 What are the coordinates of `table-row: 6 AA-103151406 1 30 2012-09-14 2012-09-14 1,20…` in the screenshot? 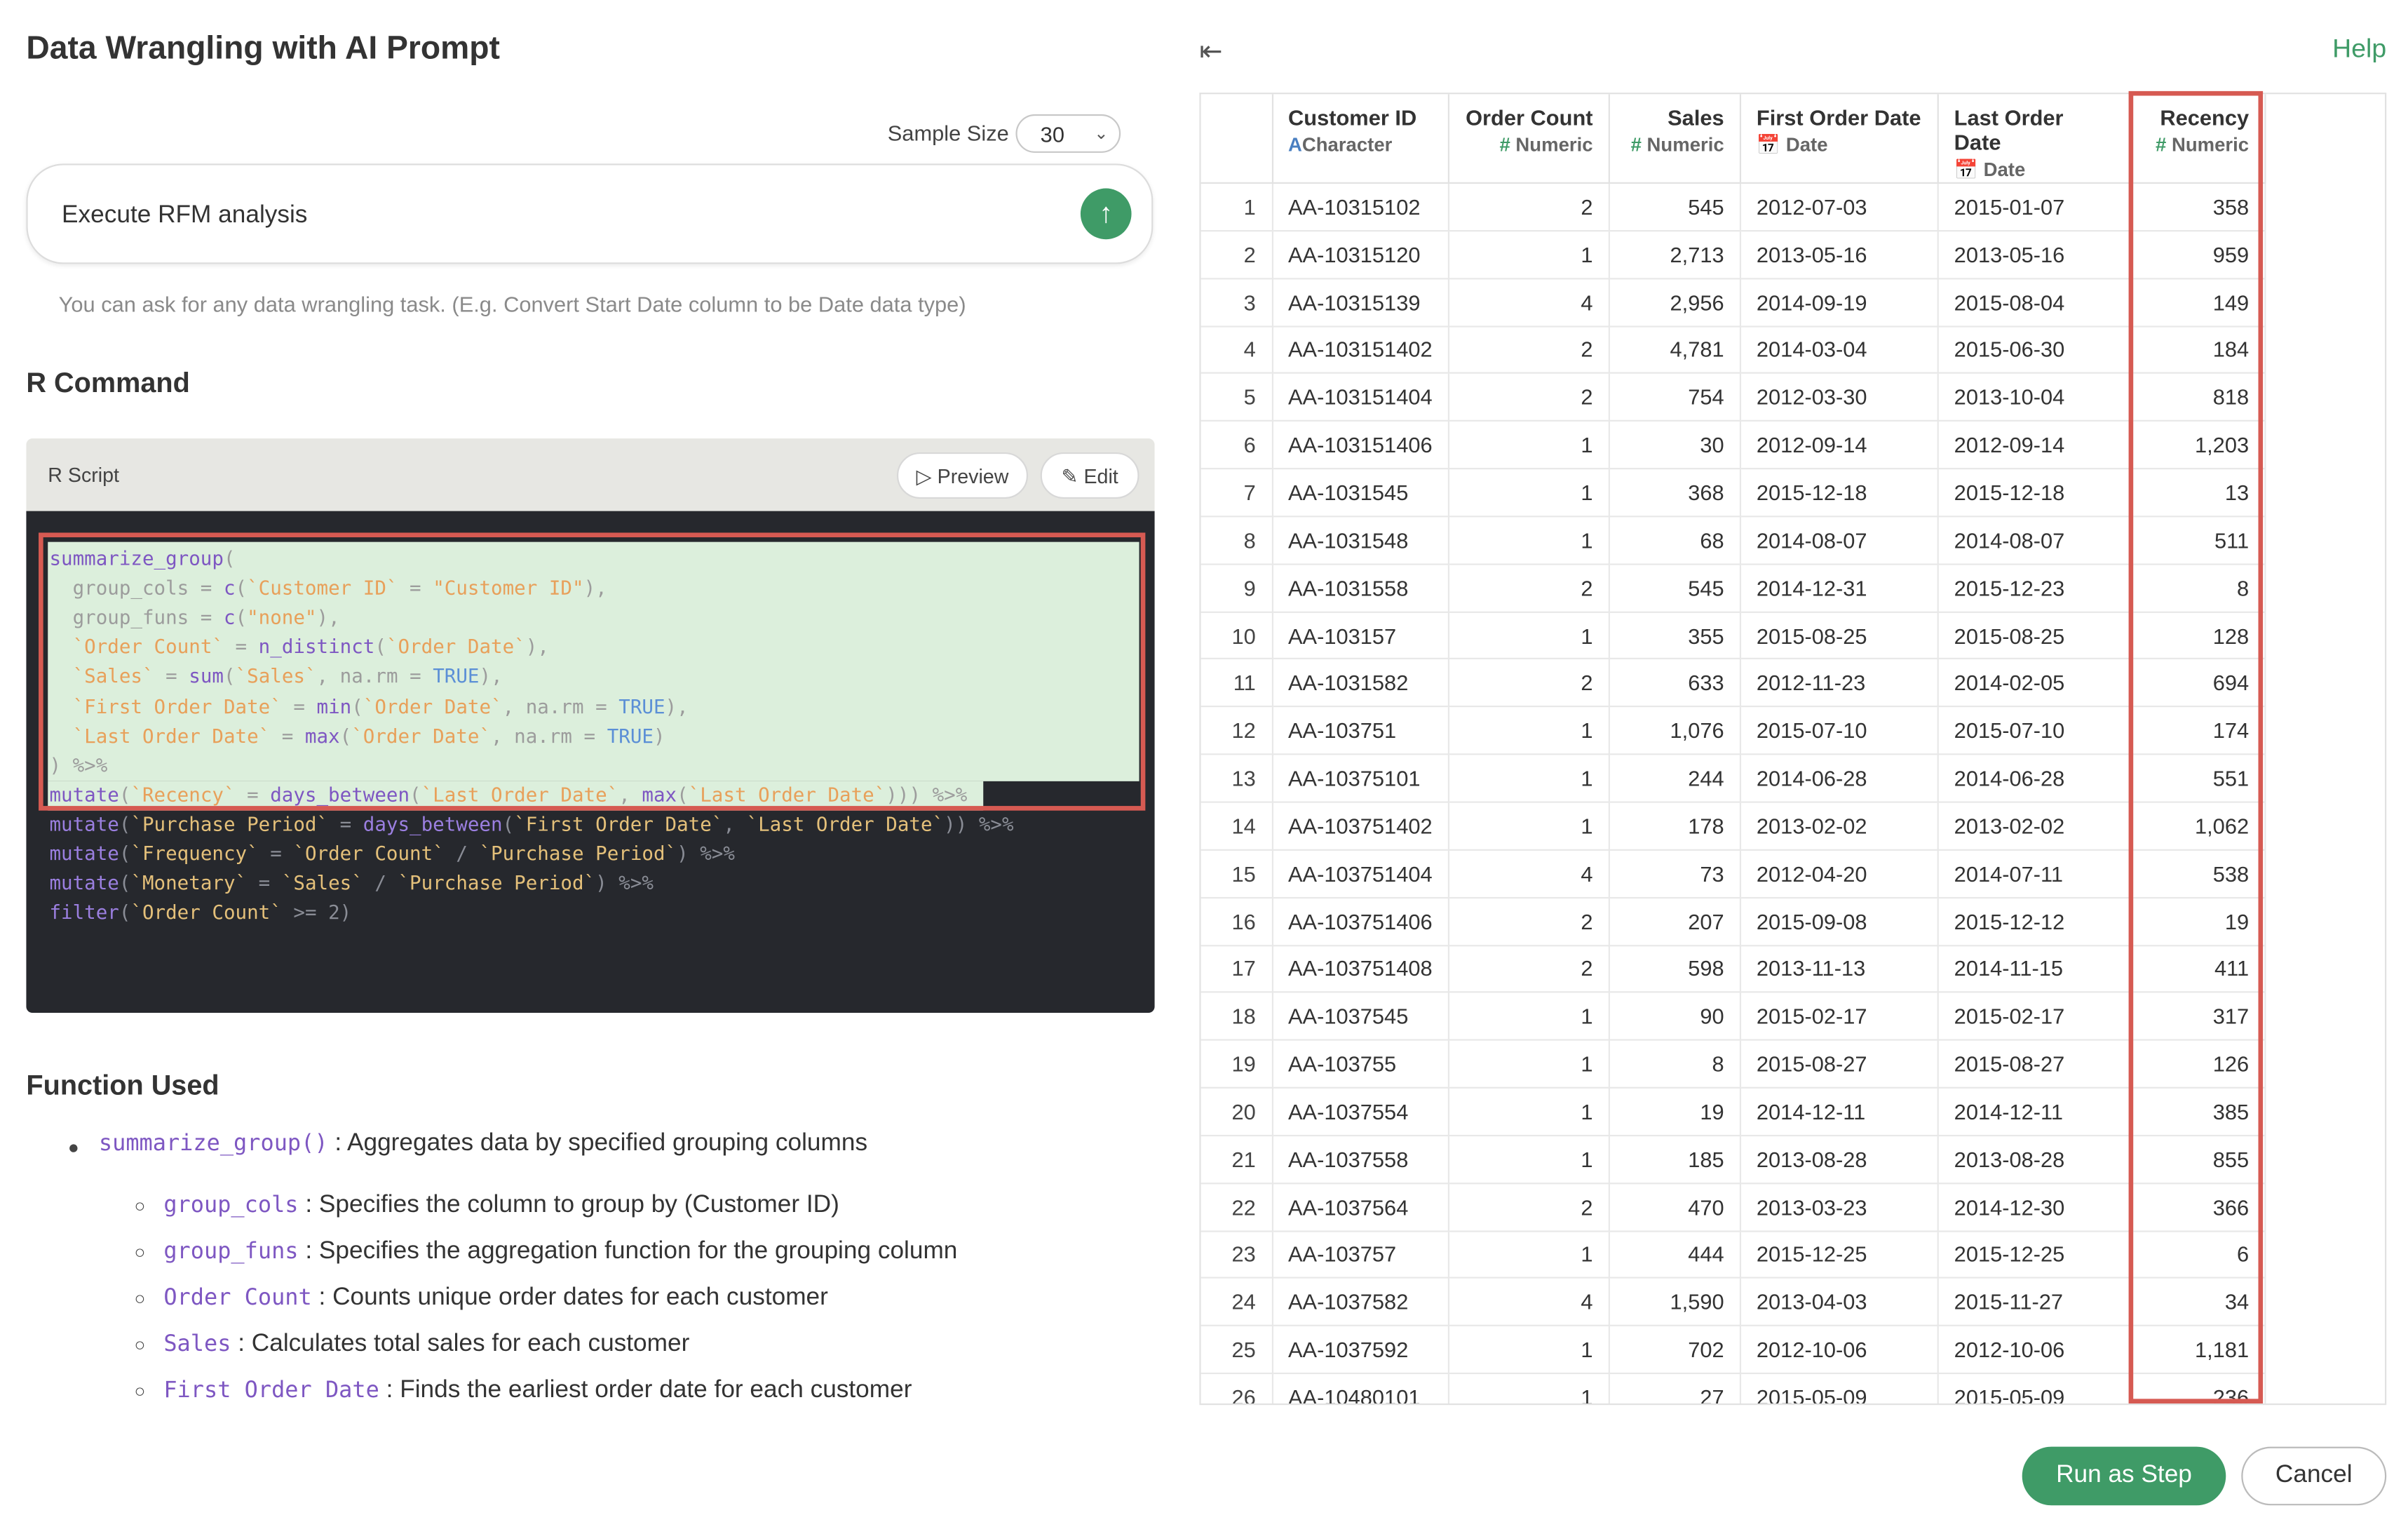 It's located at (1733, 445).